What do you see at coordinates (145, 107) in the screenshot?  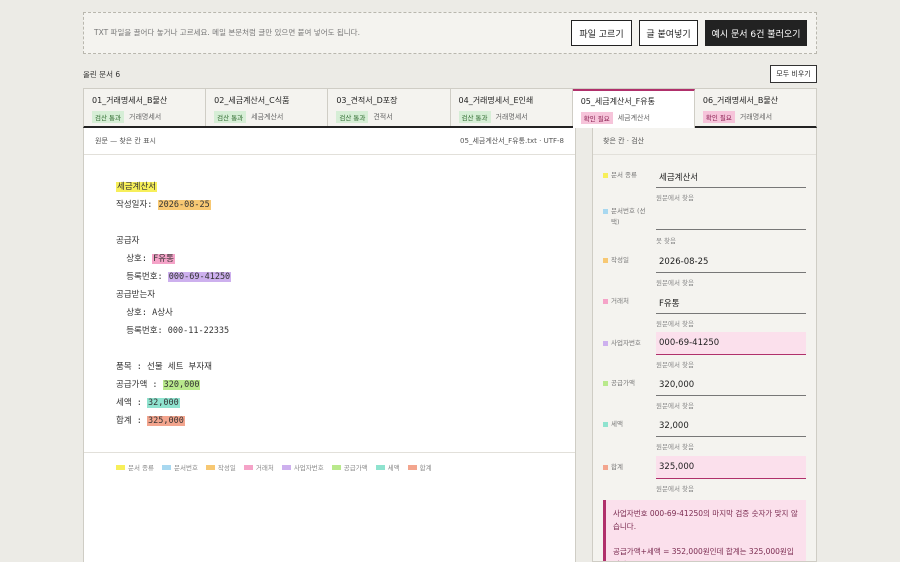 I see `tab-document-01: 01_거래명세서_B물산 검산 통과 거래명세서` at bounding box center [145, 107].